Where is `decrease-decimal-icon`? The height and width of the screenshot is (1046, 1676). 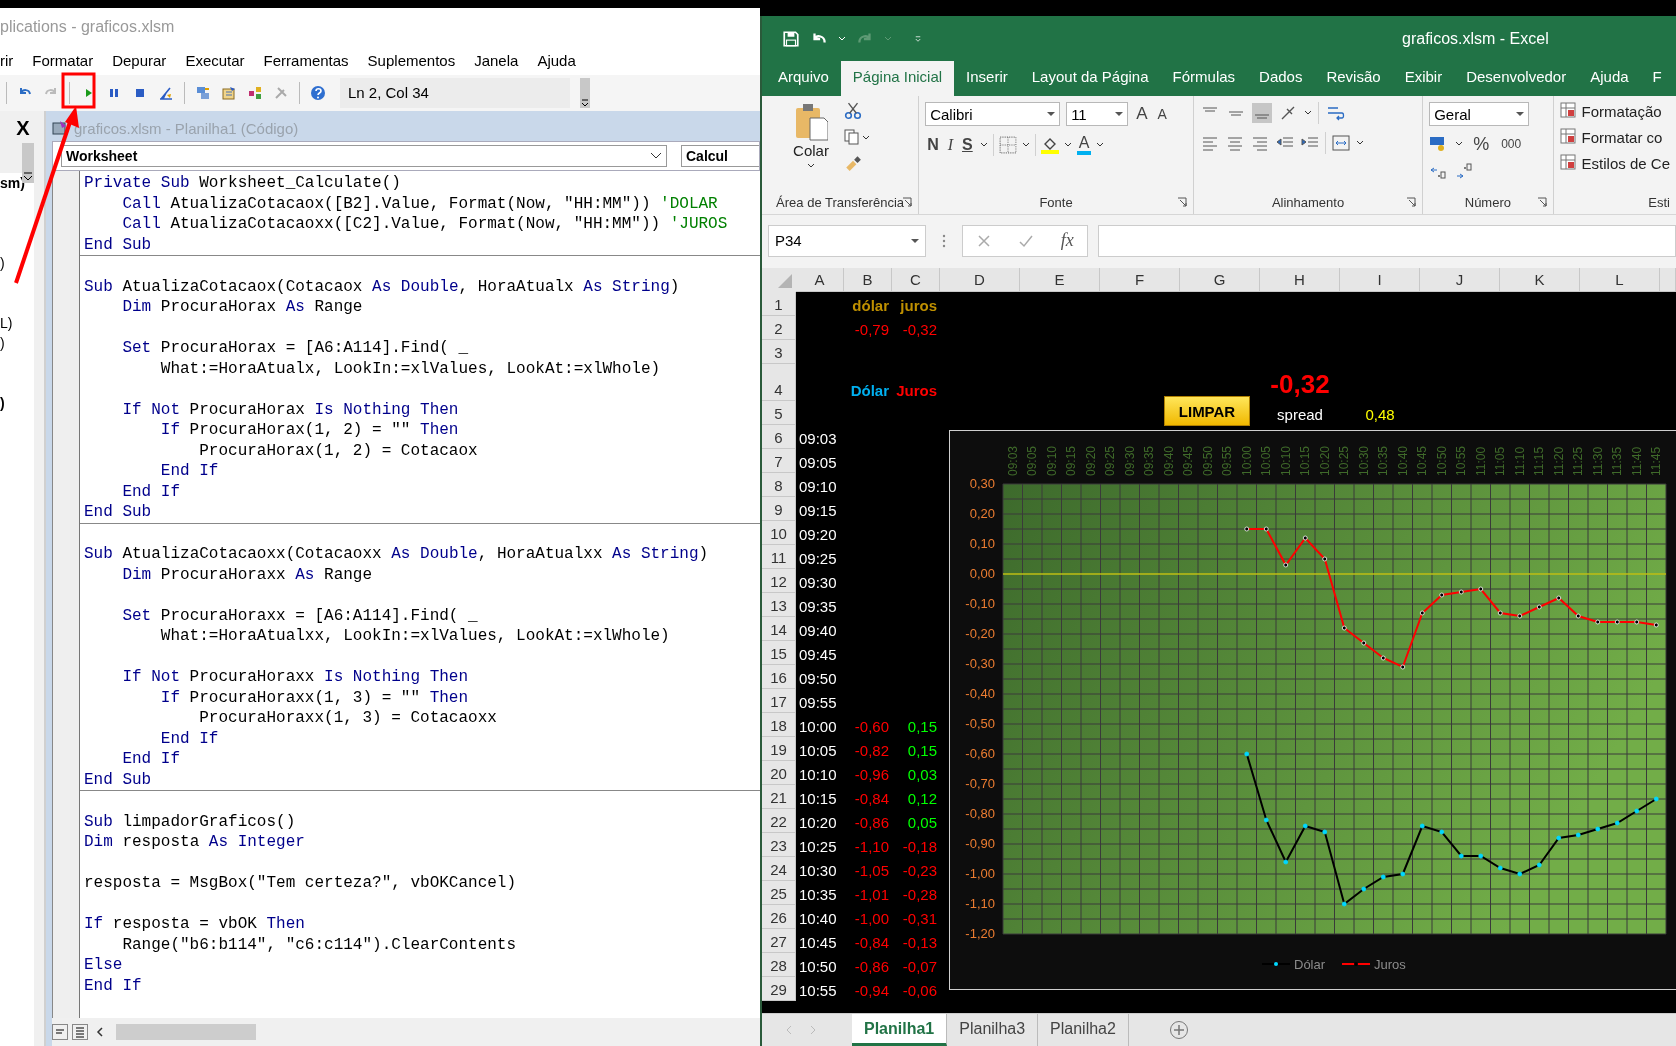 decrease-decimal-icon is located at coordinates (1464, 171).